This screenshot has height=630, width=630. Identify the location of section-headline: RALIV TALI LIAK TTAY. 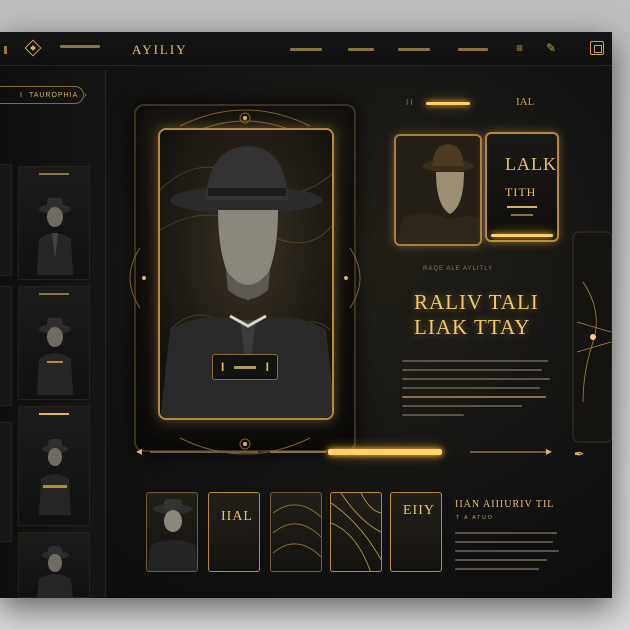
(476, 314).